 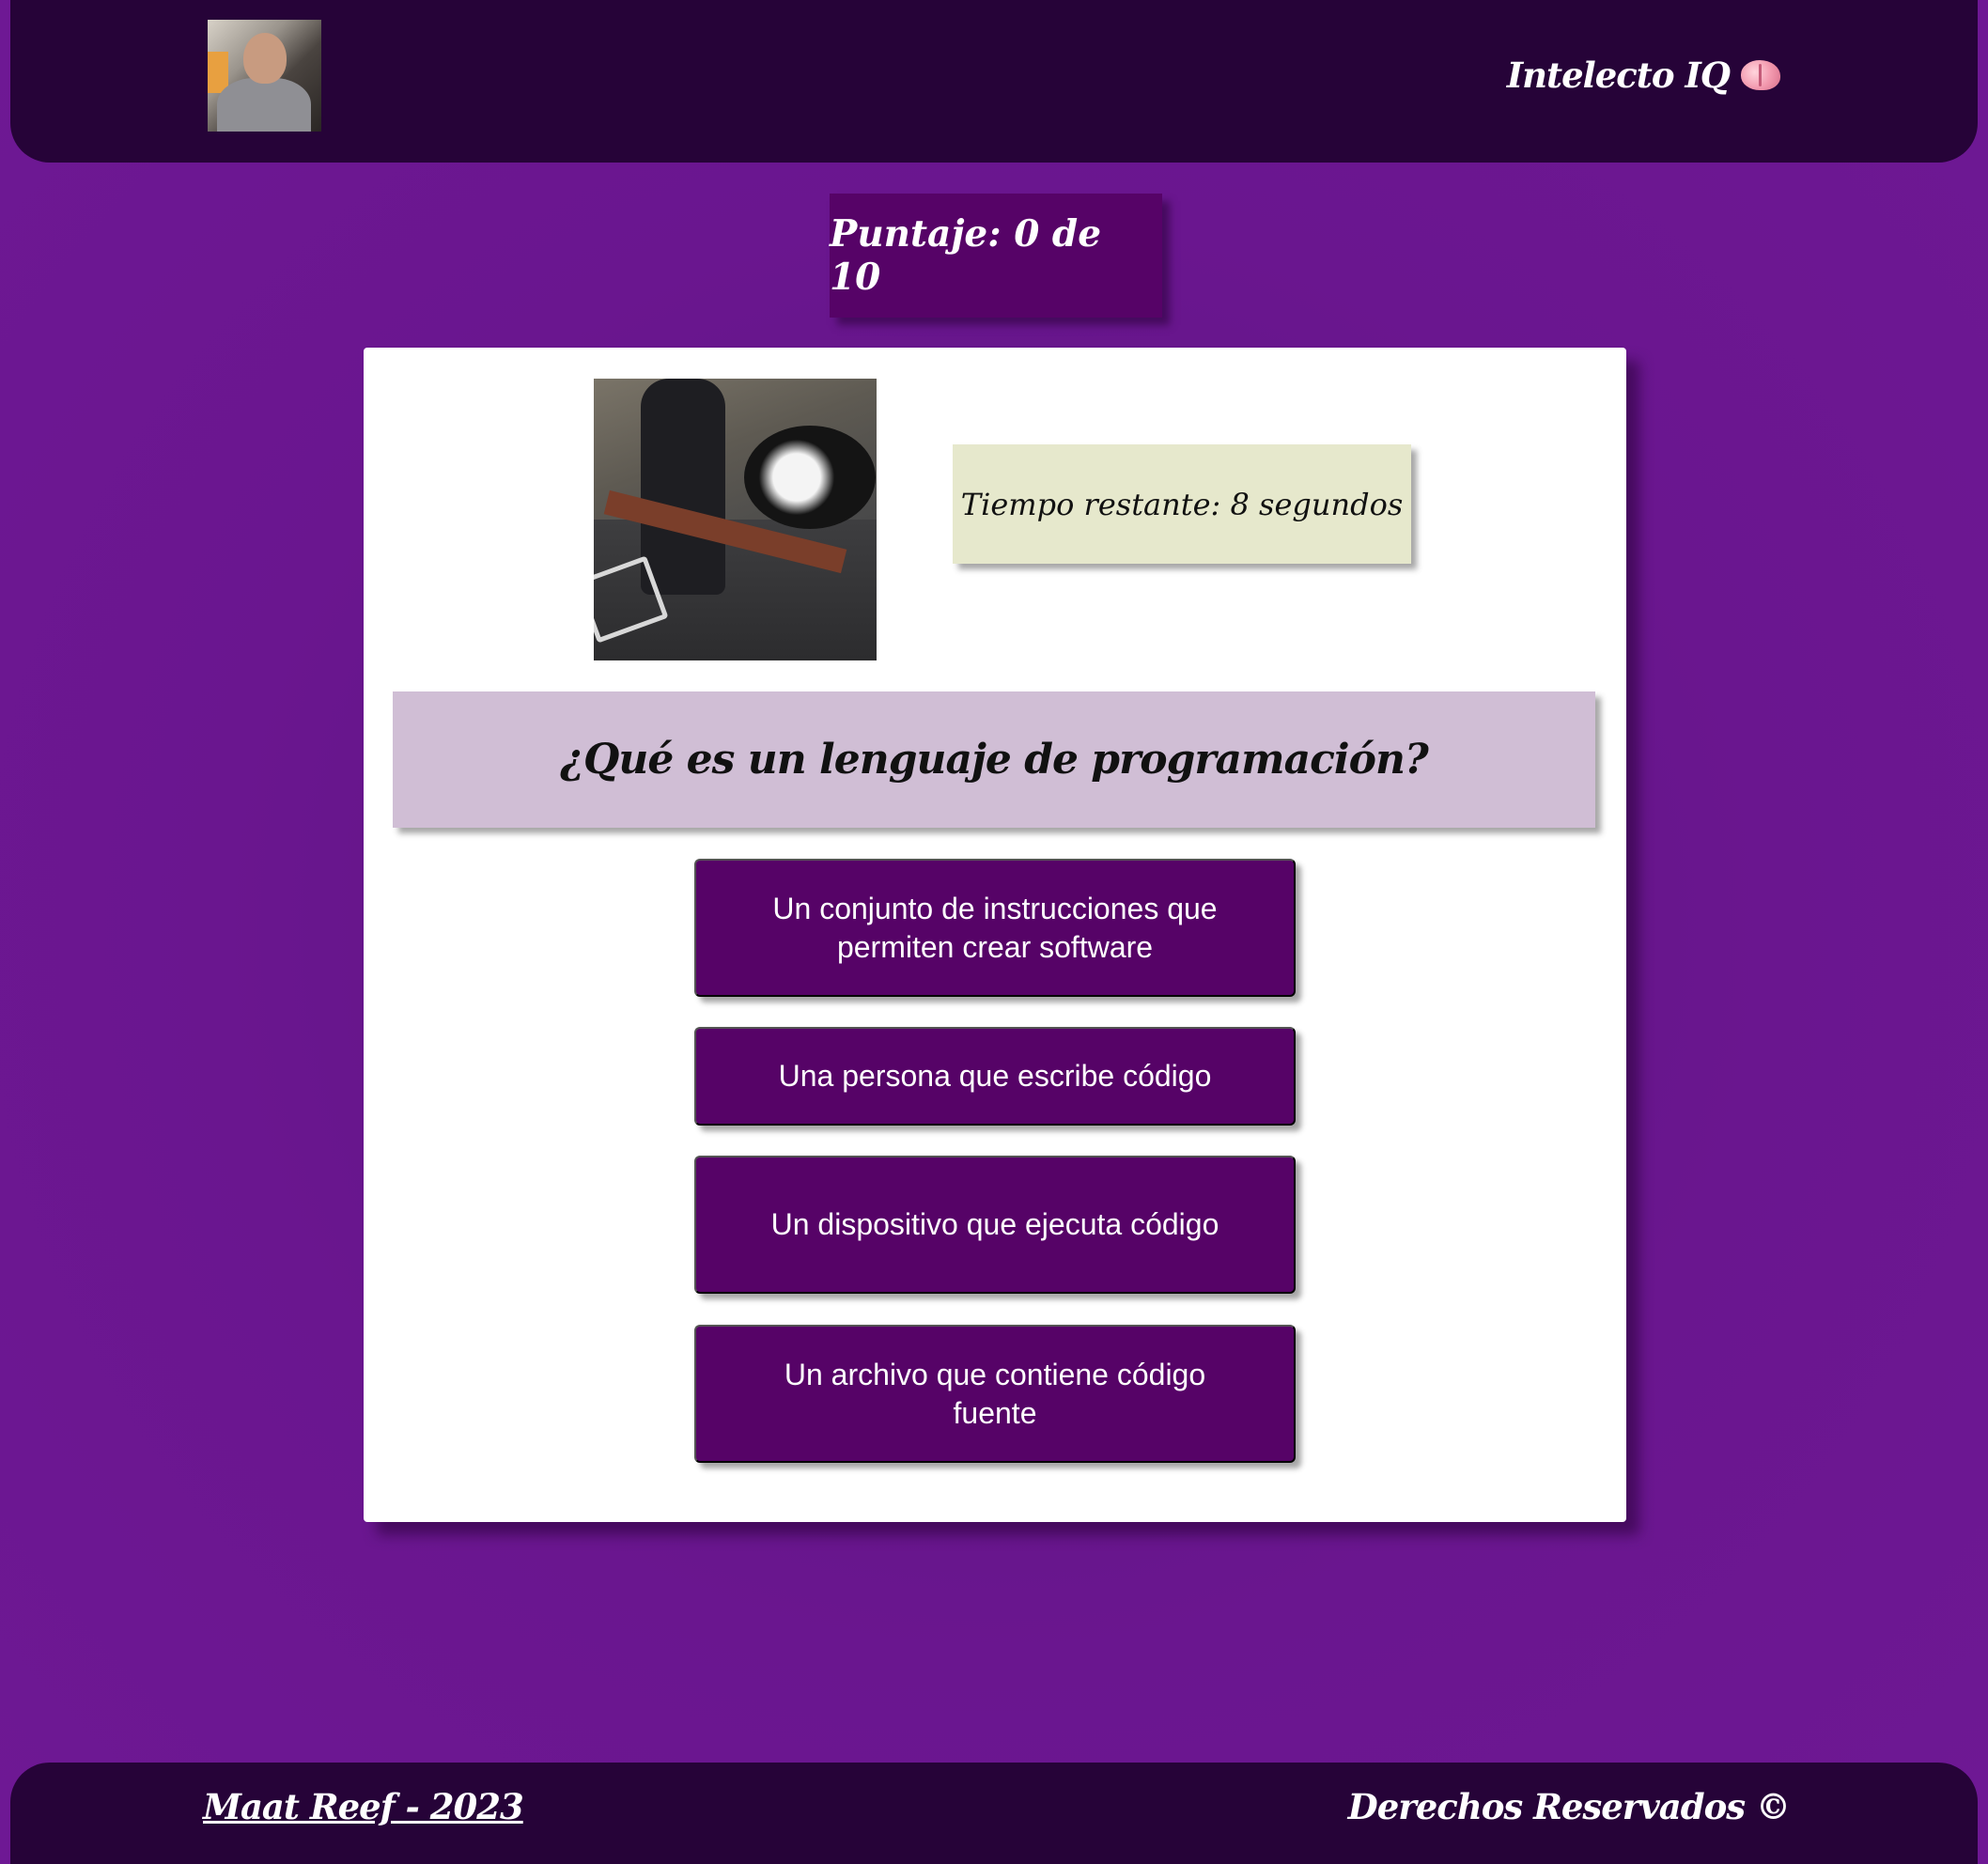 What do you see at coordinates (994, 1813) in the screenshot?
I see `footer-bar: Maat Reef - 2023 Derechos Reservados ©` at bounding box center [994, 1813].